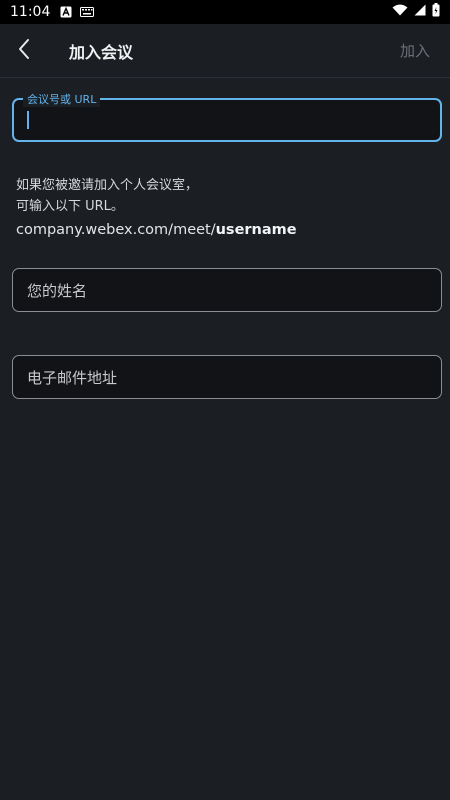 The image size is (450, 800). Describe the element at coordinates (70, 206) in the screenshot. I see `hint-line-2: 可输入以下 URL。` at that location.